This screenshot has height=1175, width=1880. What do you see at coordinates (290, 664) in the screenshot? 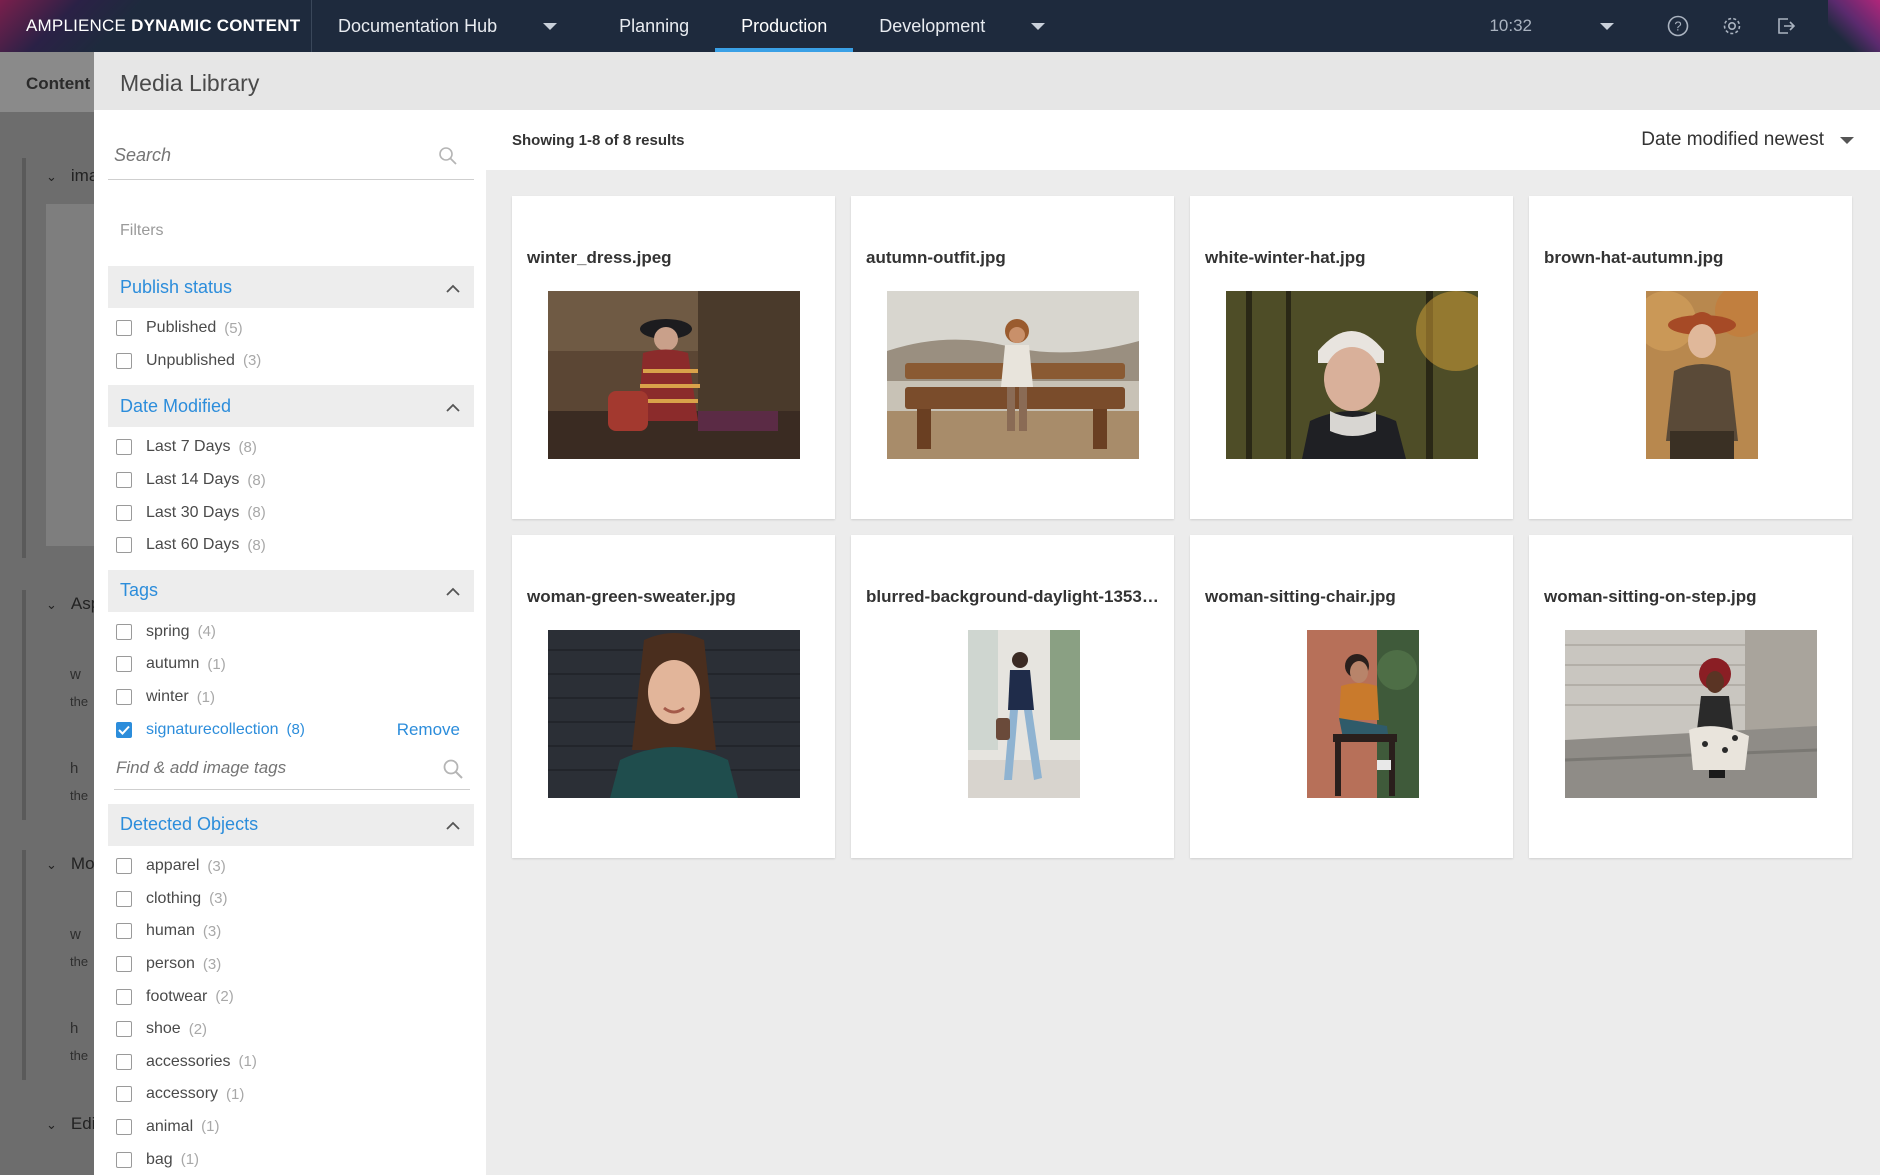
I see `filter-tag-autumn: autumn (1)` at bounding box center [290, 664].